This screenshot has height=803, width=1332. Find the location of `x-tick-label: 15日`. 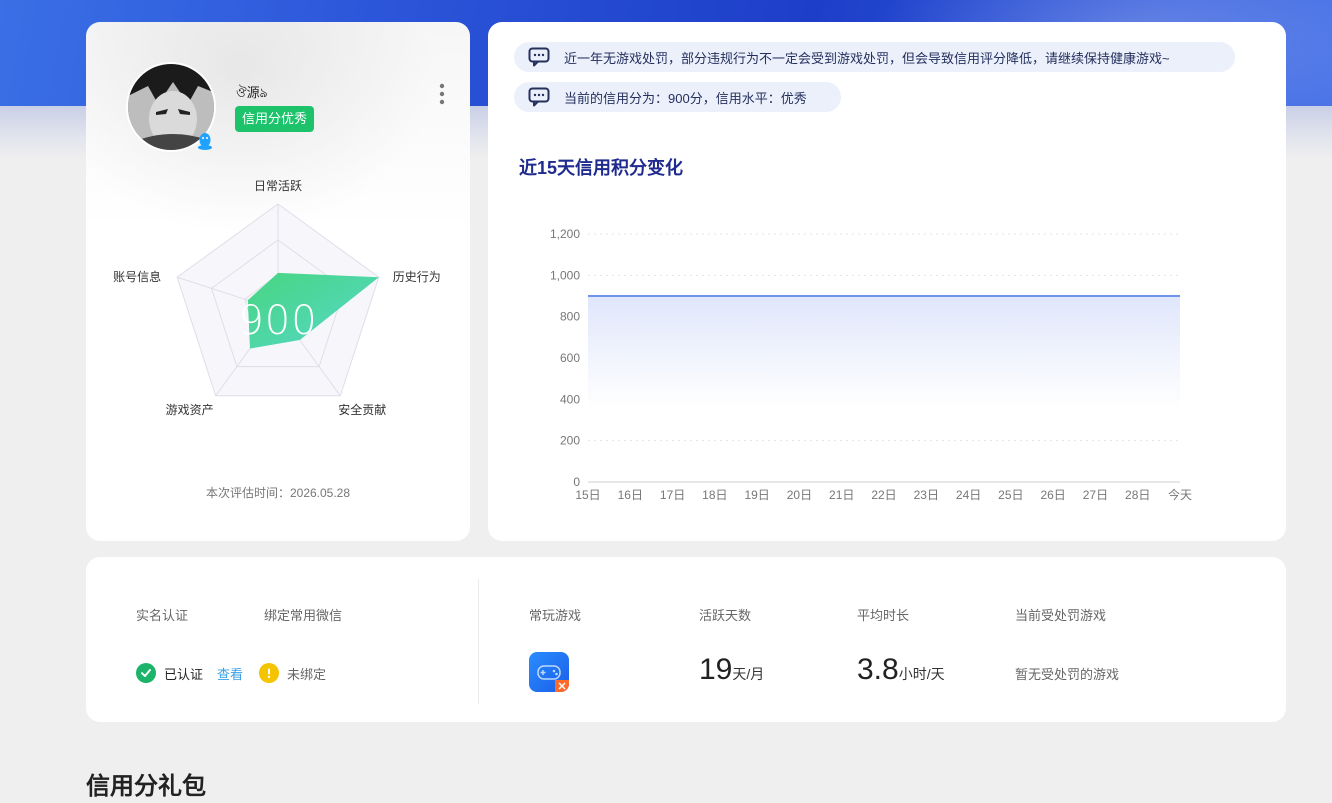

x-tick-label: 15日 is located at coordinates (587, 495).